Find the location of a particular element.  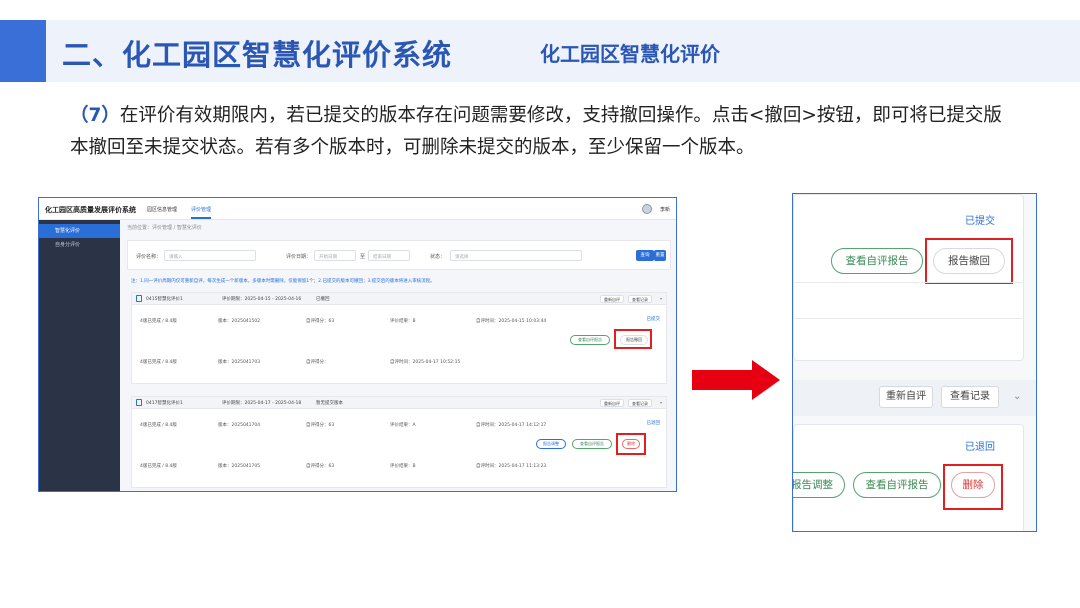

reset-button: 重置 is located at coordinates (660, 255).